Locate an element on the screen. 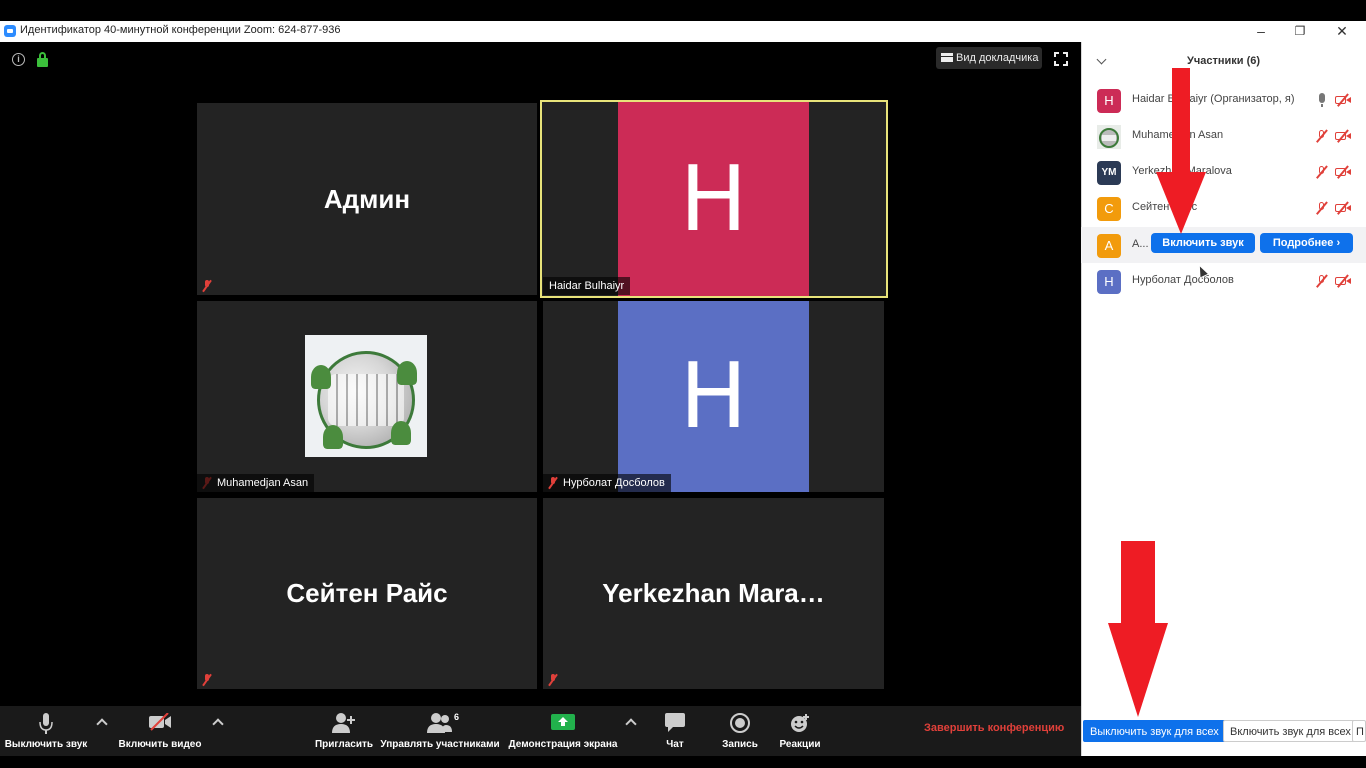  video-tile-seiten: Сейтен Райс is located at coordinates (367, 593).